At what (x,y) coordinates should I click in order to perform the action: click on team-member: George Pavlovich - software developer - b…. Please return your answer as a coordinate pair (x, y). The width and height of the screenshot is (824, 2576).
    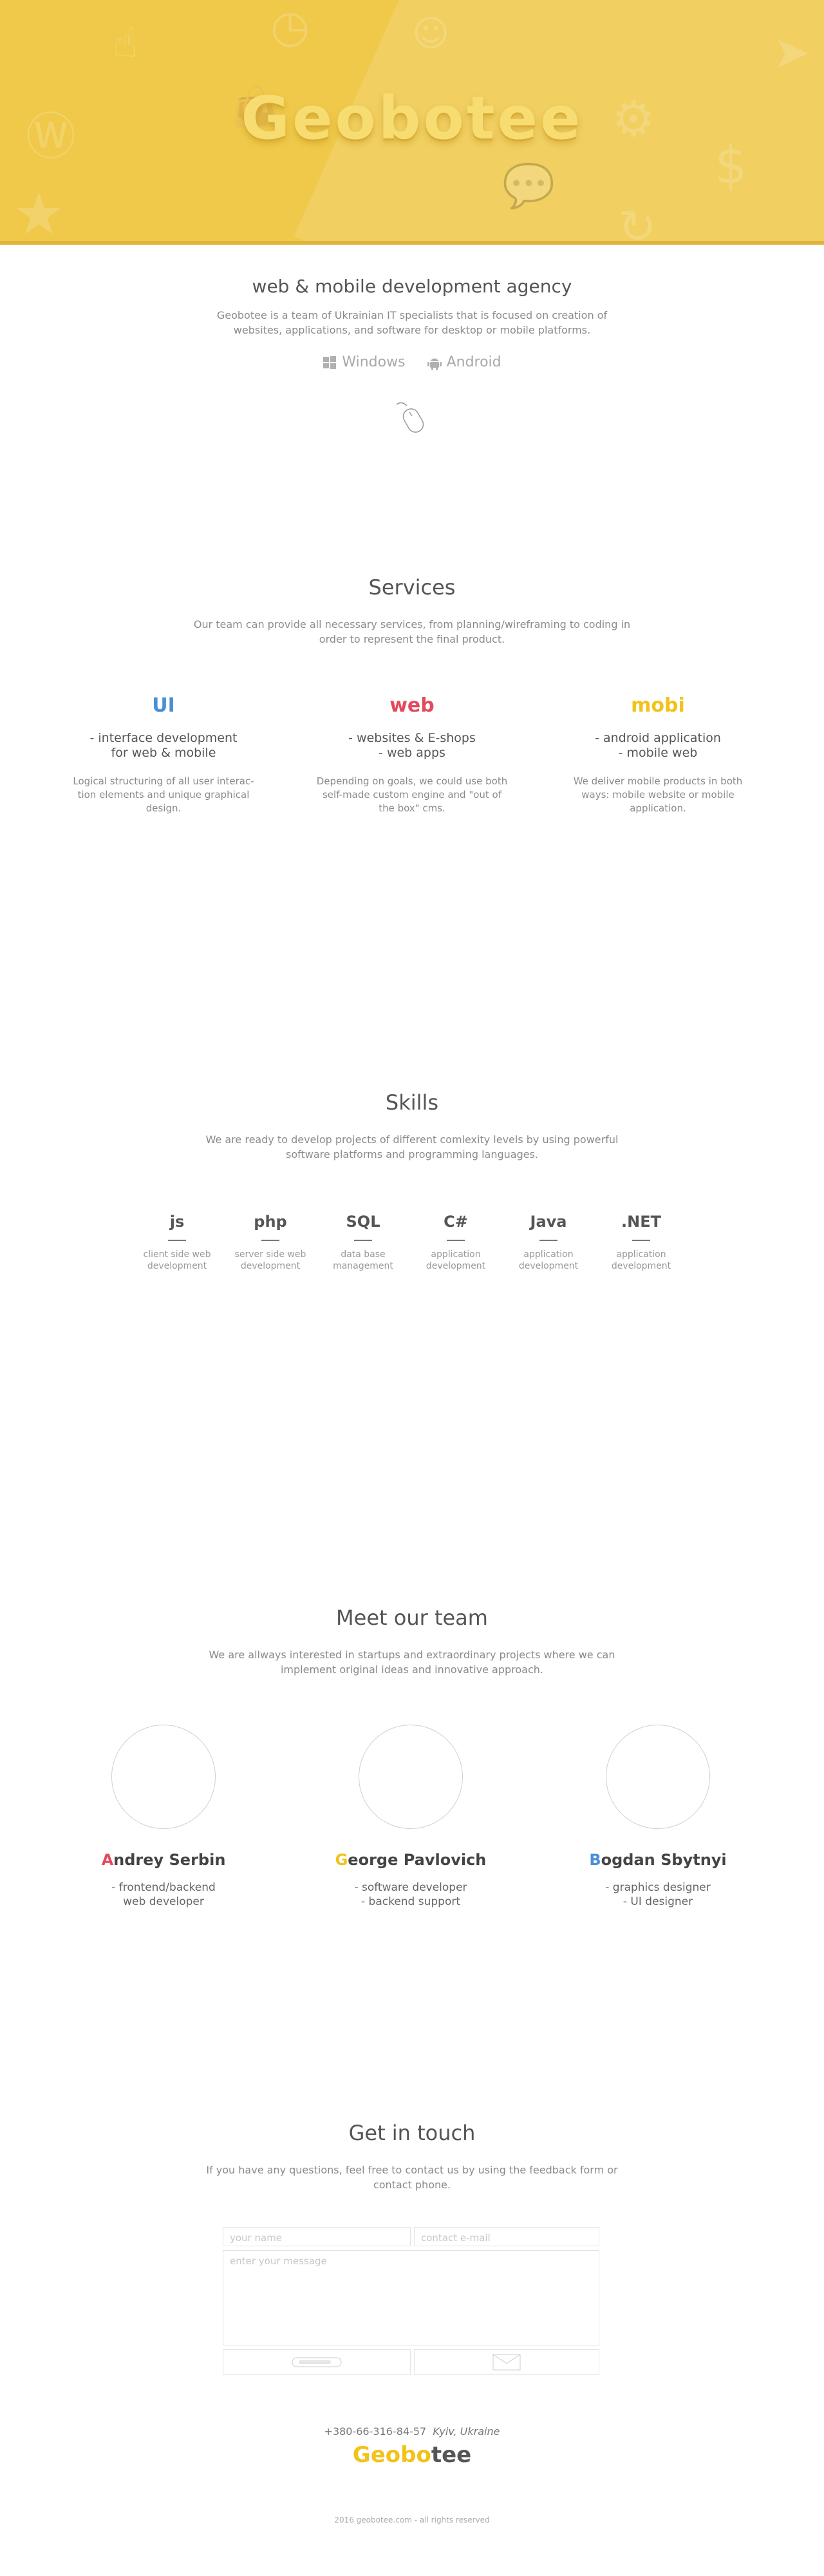
    Looking at the image, I should click on (410, 1817).